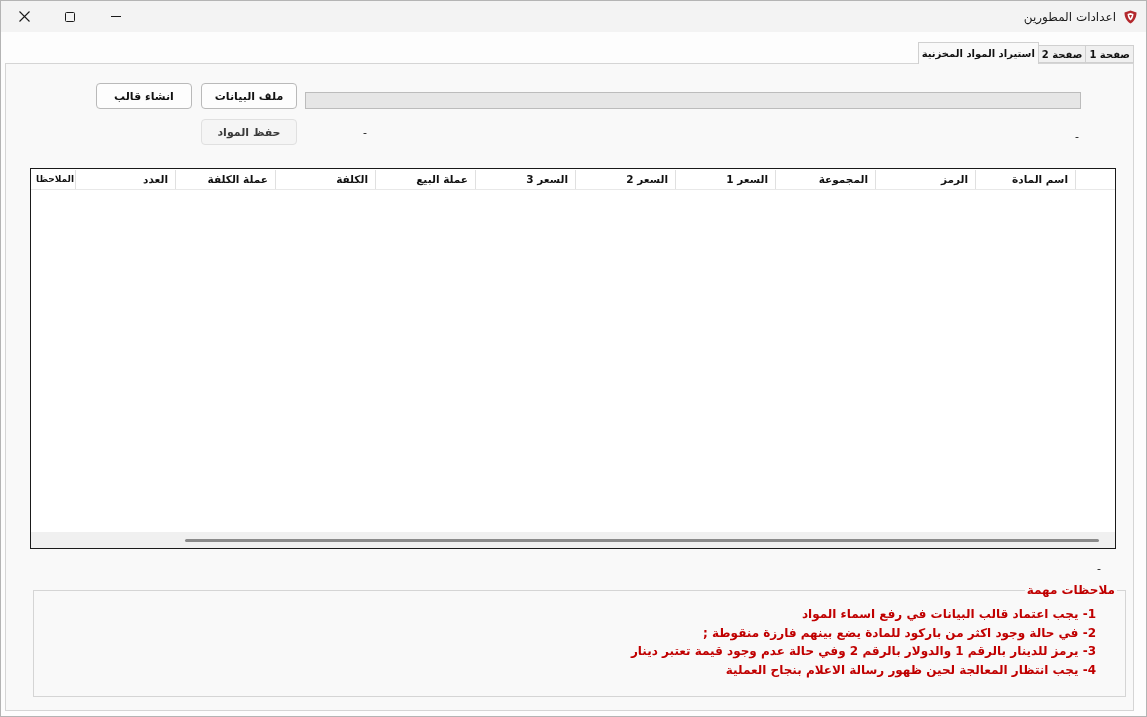 The height and width of the screenshot is (717, 1147). What do you see at coordinates (625, 179) in the screenshot?
I see `column-header: السعر 2` at bounding box center [625, 179].